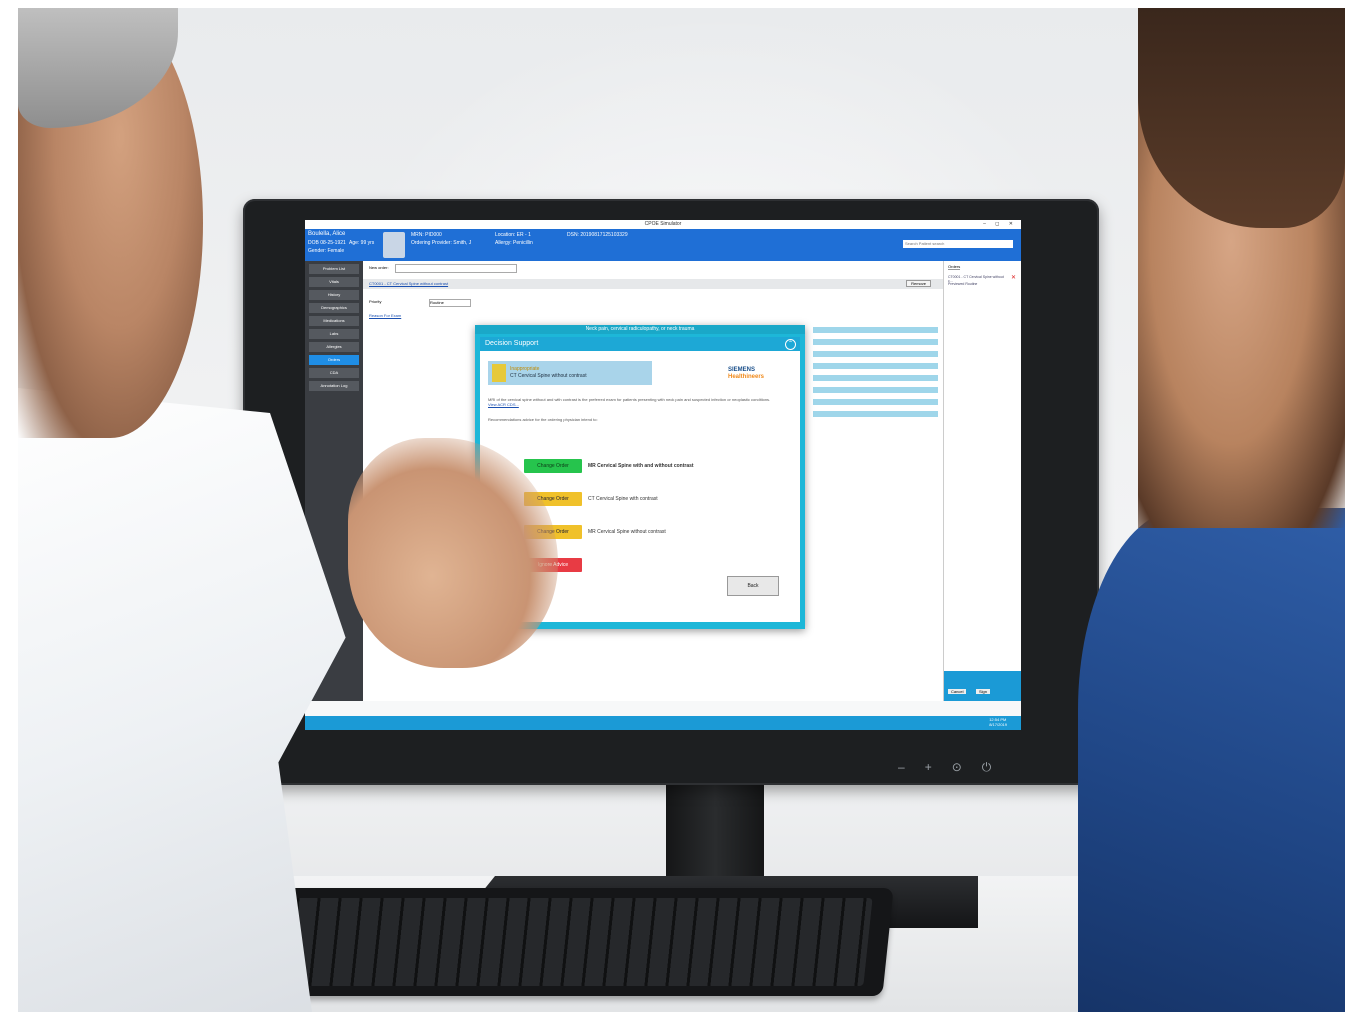 Image resolution: width=1345 pixels, height=1012 pixels. I want to click on sidebar-item-orders: Orders, so click(334, 360).